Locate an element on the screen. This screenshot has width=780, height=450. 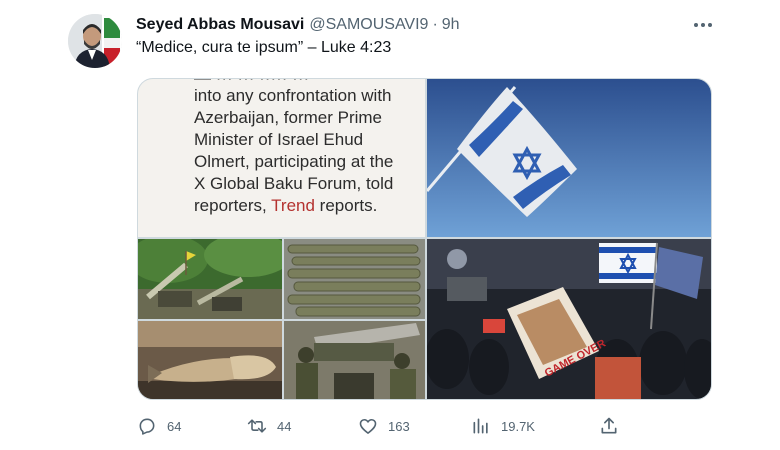
protest-image: GAME OVER is located at coordinates (569, 319).